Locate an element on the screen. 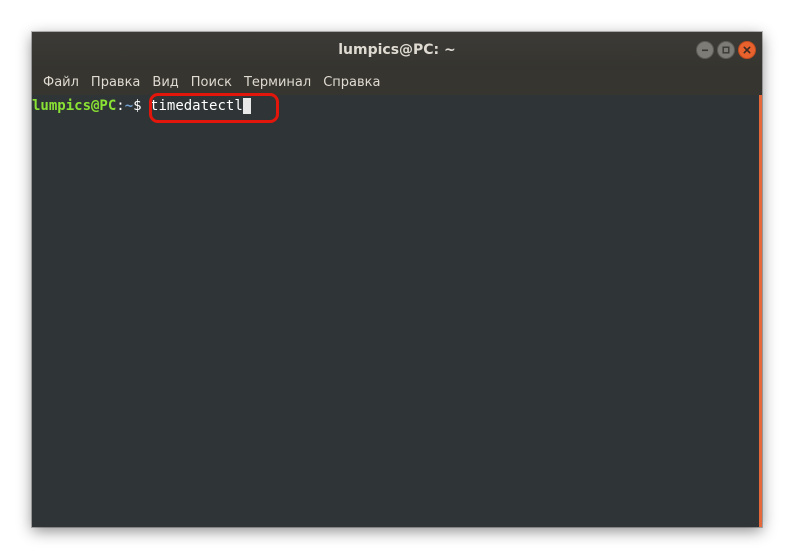 Image resolution: width=794 pixels, height=559 pixels. prompt-user: lumpics@PC is located at coordinates (74, 106).